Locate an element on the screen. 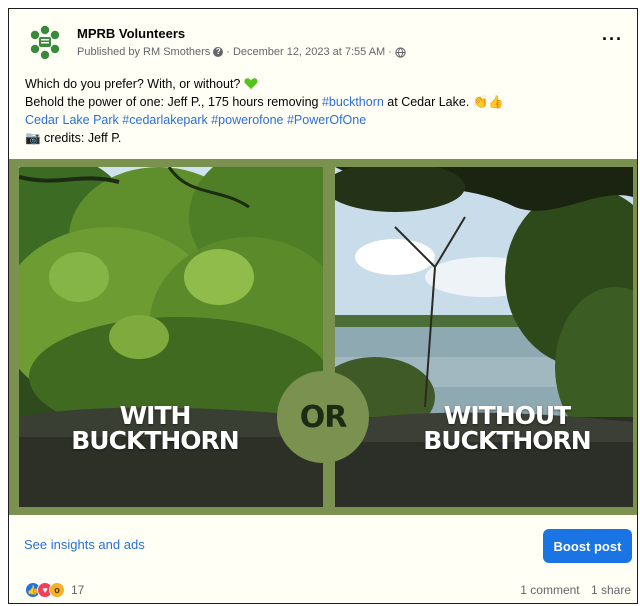 Image resolution: width=640 pixels, height=606 pixels. published-by: Published by RM Smothers is located at coordinates (143, 52).